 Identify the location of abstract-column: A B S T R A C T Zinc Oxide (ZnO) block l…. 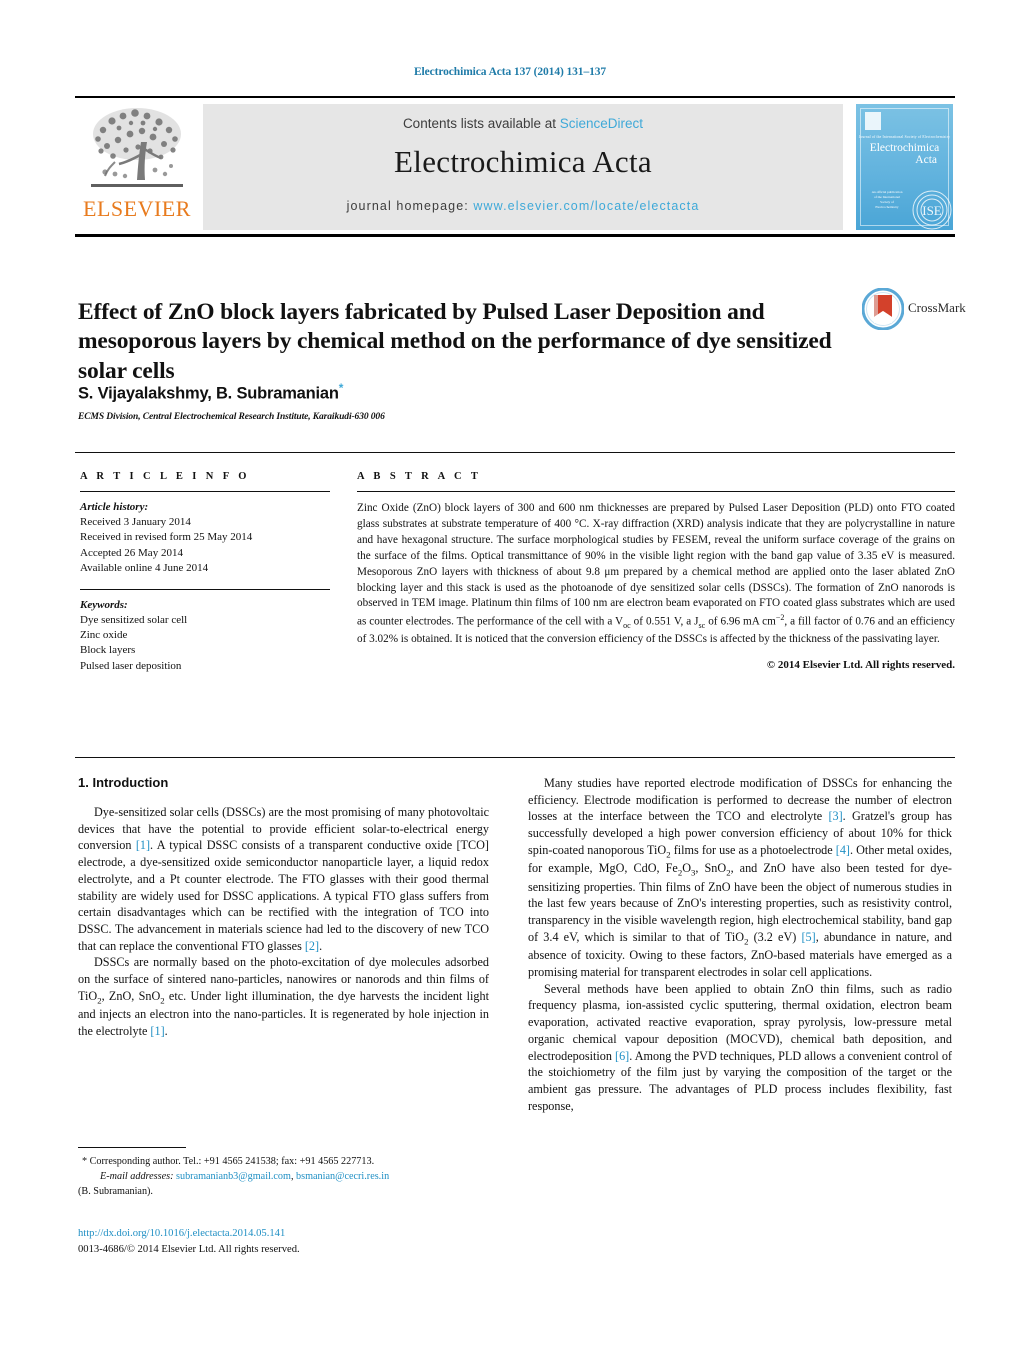
(656, 571).